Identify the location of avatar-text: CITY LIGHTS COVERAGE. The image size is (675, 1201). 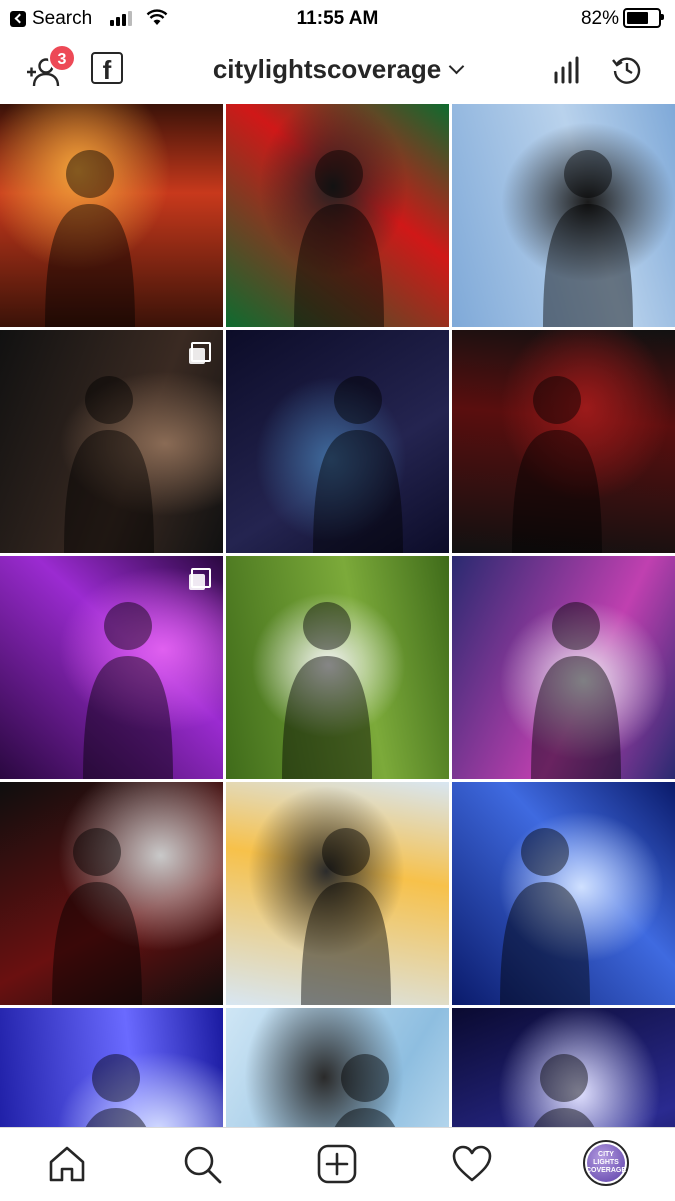
(606, 1163).